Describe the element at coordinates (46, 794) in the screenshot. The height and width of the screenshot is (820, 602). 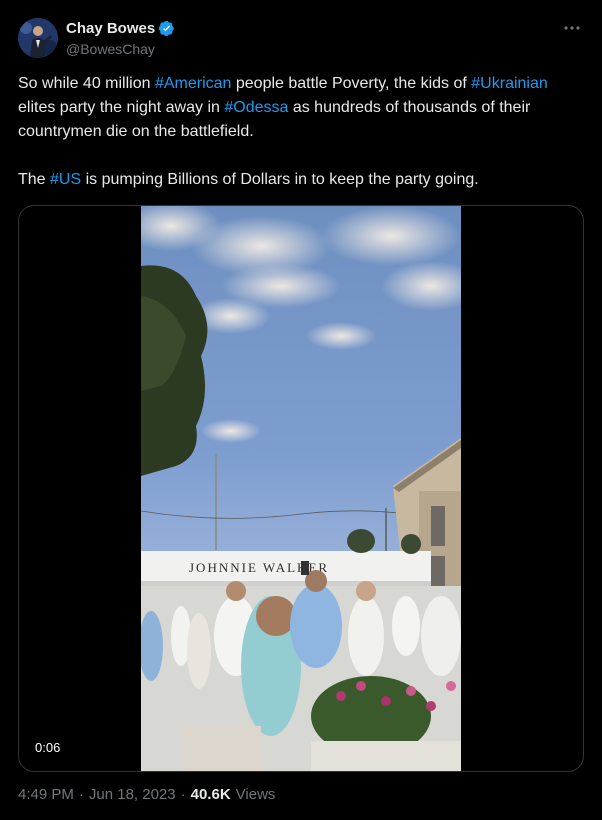
I see `tweet-time: 4:49 PM` at that location.